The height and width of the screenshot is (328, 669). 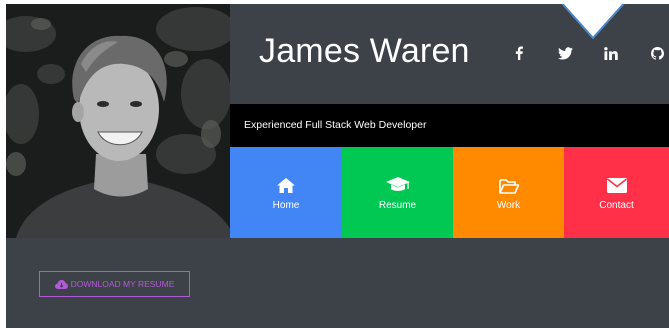 I want to click on cloud-download-icon, so click(x=61, y=284).